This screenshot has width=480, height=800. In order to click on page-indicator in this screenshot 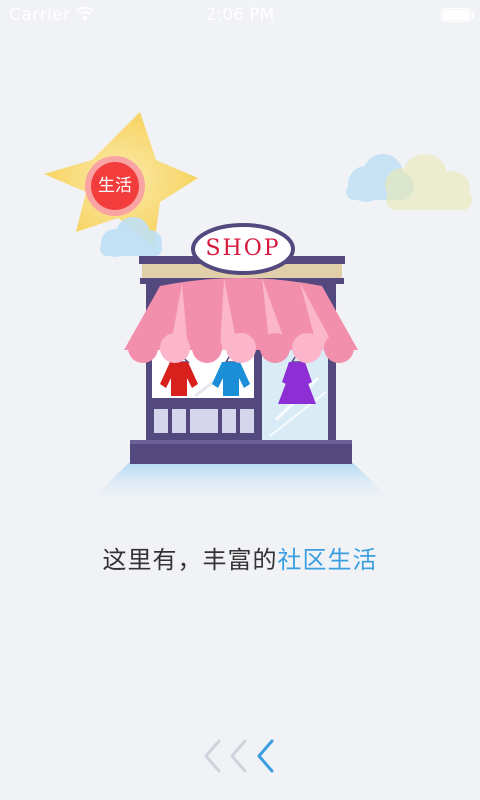, I will do `click(242, 756)`.